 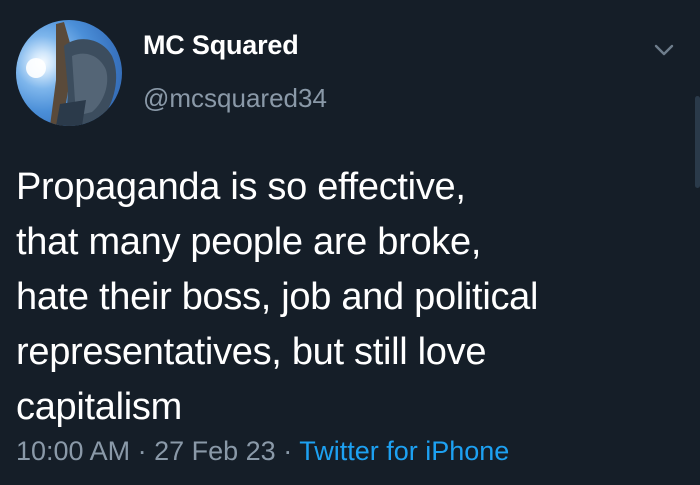 What do you see at coordinates (235, 98) in the screenshot?
I see `author-handle: @mcsquared34` at bounding box center [235, 98].